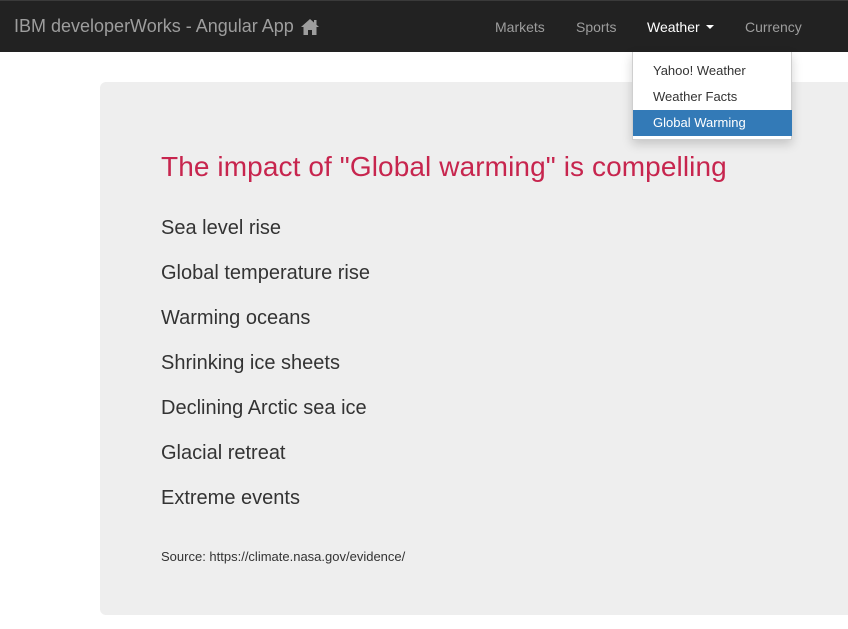  Describe the element at coordinates (250, 363) in the screenshot. I see `fact-item: Shrinking ice sheets` at that location.